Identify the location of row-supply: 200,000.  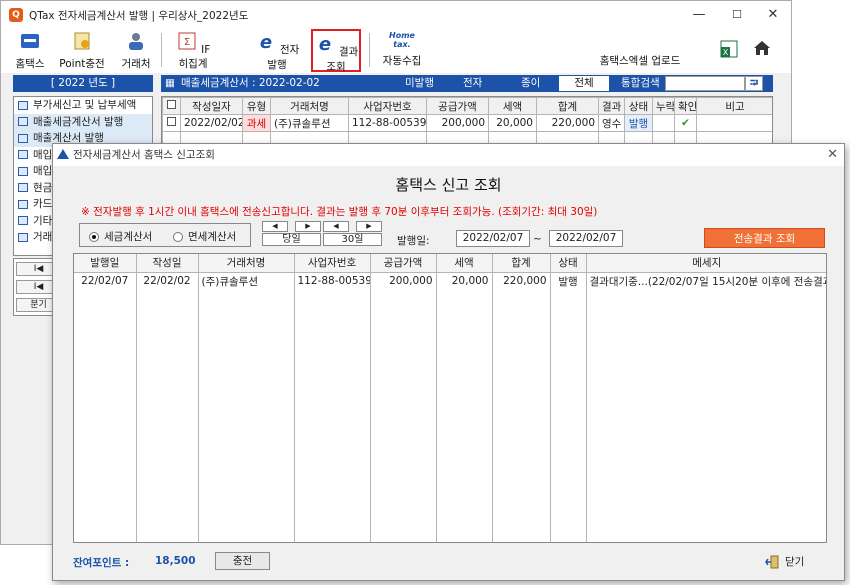
(457, 123).